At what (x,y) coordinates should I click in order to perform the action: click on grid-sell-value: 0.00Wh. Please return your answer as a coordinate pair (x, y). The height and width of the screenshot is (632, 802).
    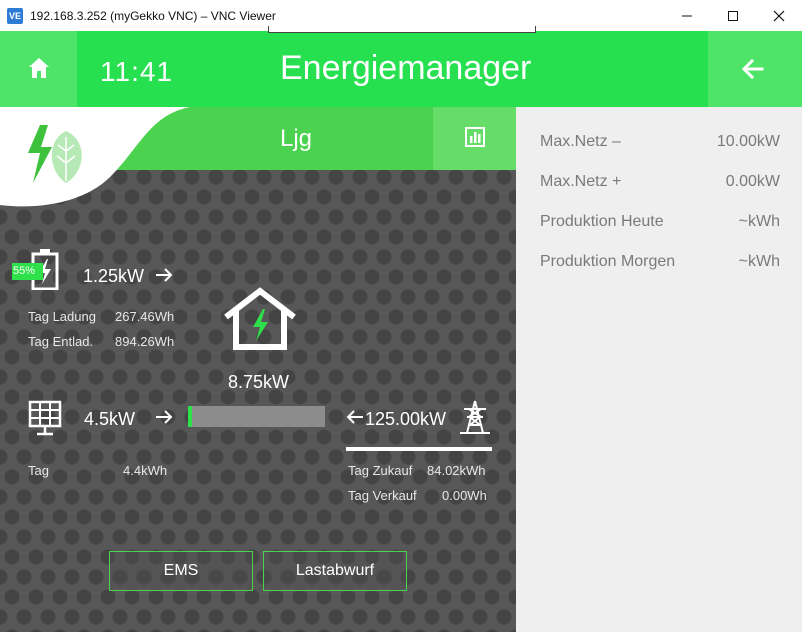
    Looking at the image, I should click on (464, 495).